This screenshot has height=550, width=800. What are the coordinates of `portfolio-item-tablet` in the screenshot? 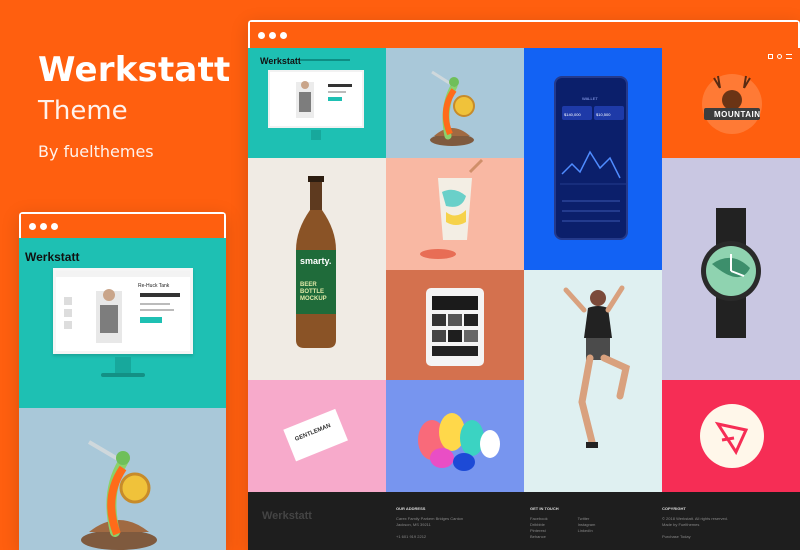 It's located at (455, 325).